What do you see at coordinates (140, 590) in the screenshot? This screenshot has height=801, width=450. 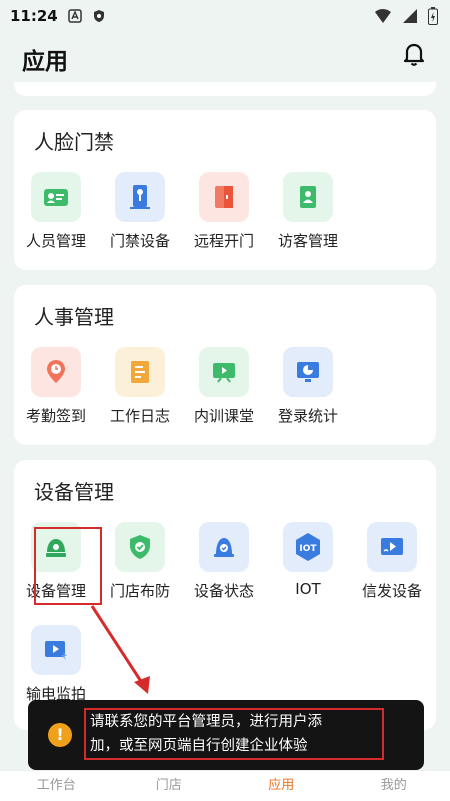 I see `app-item-label: 门店布防` at bounding box center [140, 590].